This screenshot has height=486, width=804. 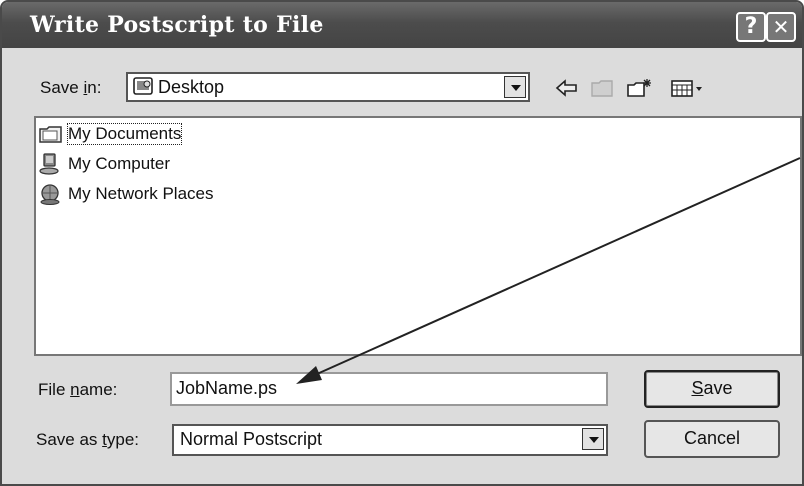 I want to click on file-name-label: File name:, so click(x=78, y=389).